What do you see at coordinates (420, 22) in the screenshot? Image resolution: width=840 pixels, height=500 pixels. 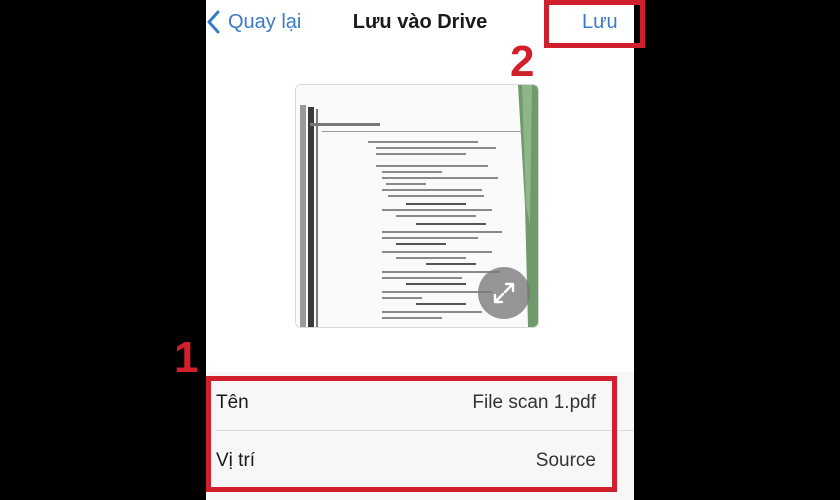 I see `page-title: Lưu vào Drive` at bounding box center [420, 22].